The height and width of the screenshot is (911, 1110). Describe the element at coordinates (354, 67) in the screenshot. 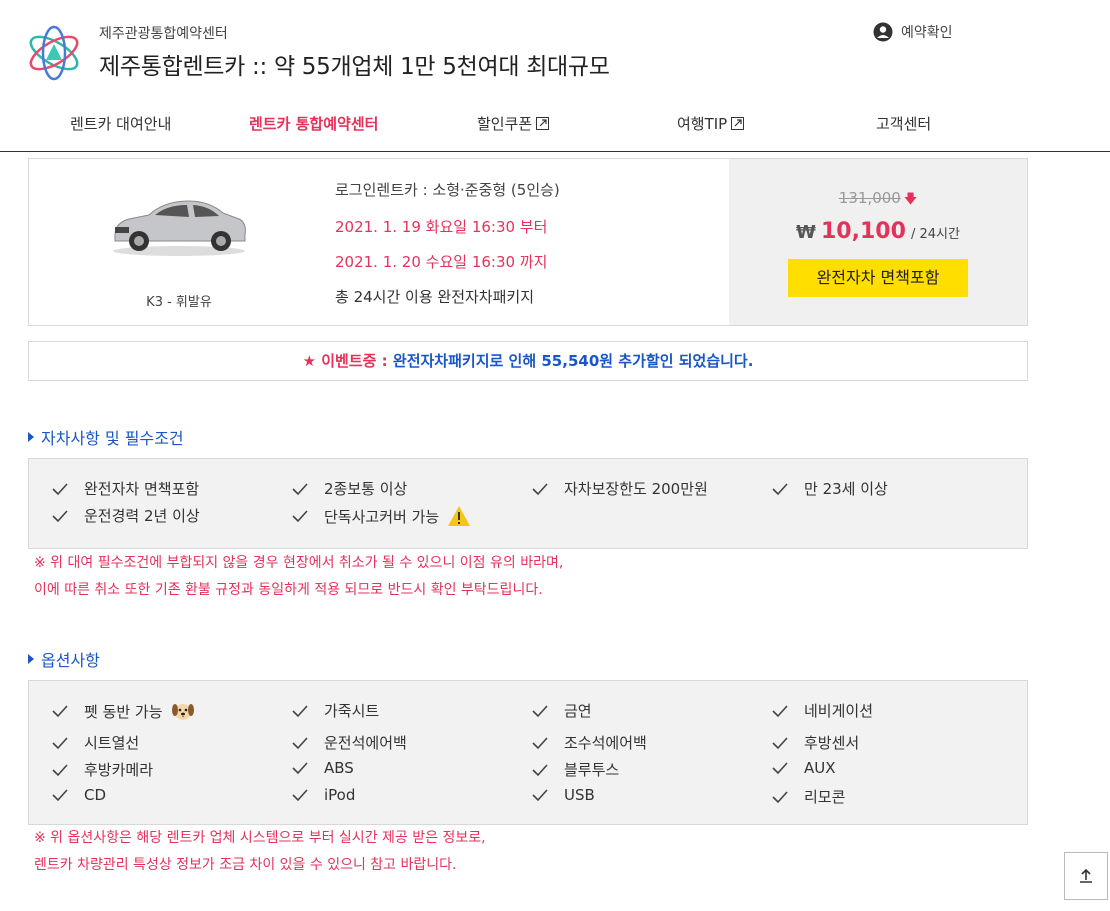

I see `page-title: 제주통합렌트카 :: 약 55개업체 1만 5천여대 최대규모` at that location.